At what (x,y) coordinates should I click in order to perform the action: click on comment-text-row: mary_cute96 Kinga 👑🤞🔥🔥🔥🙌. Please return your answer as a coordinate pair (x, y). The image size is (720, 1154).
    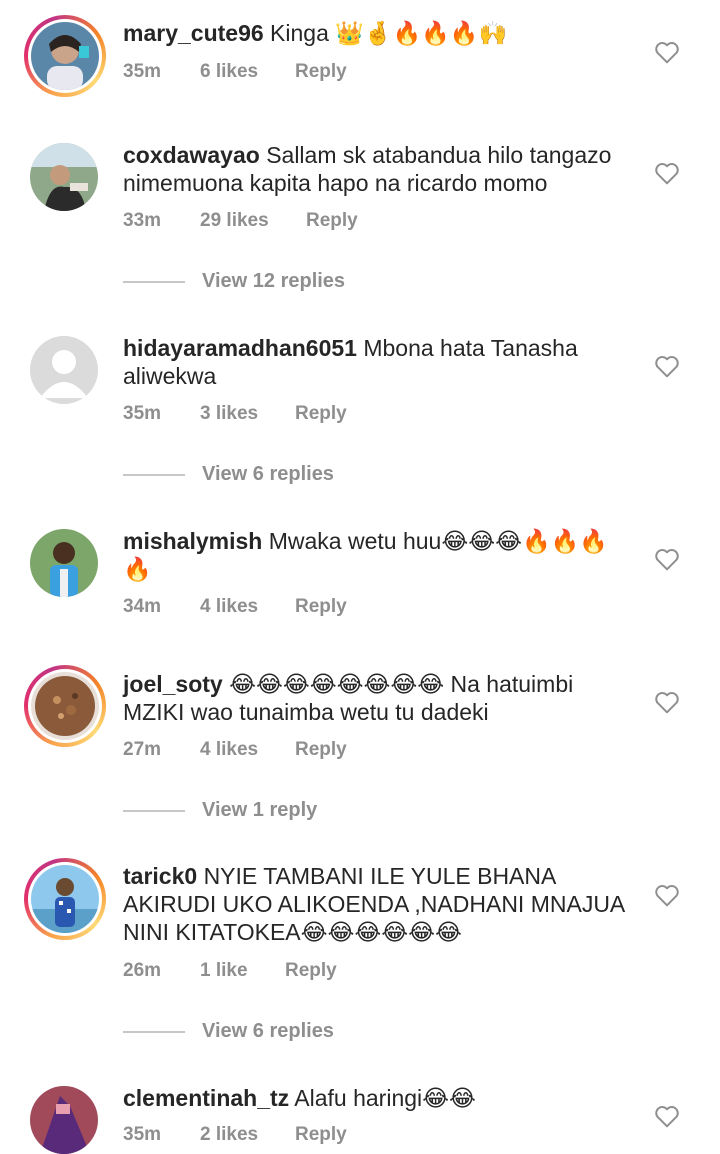
    Looking at the image, I should click on (379, 33).